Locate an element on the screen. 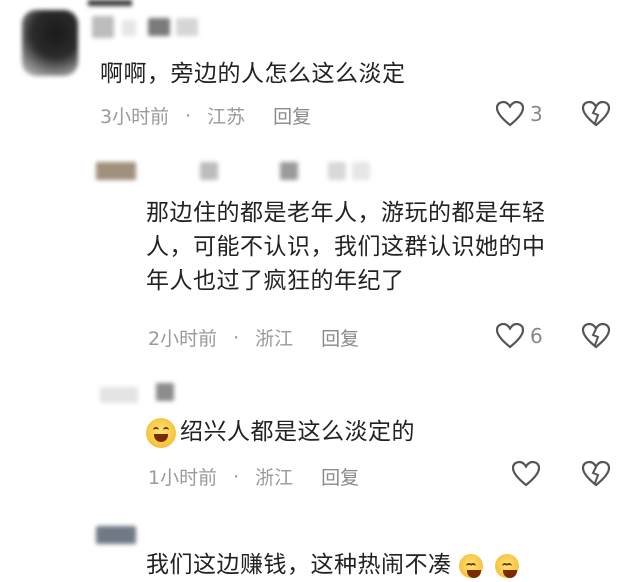 This screenshot has width=640, height=582. timestamp: 2小时前 is located at coordinates (183, 339).